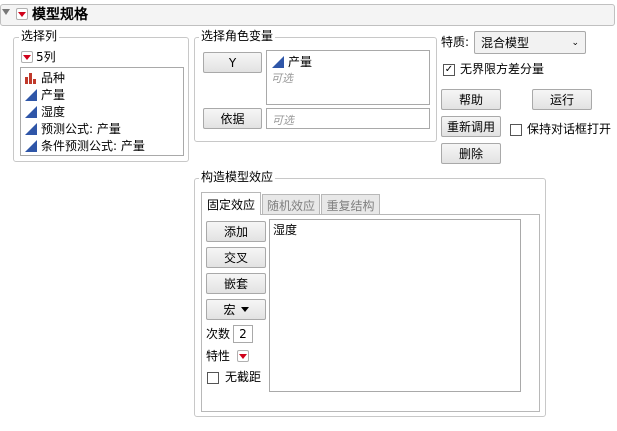  I want to click on column-label: 产量, so click(53, 95).